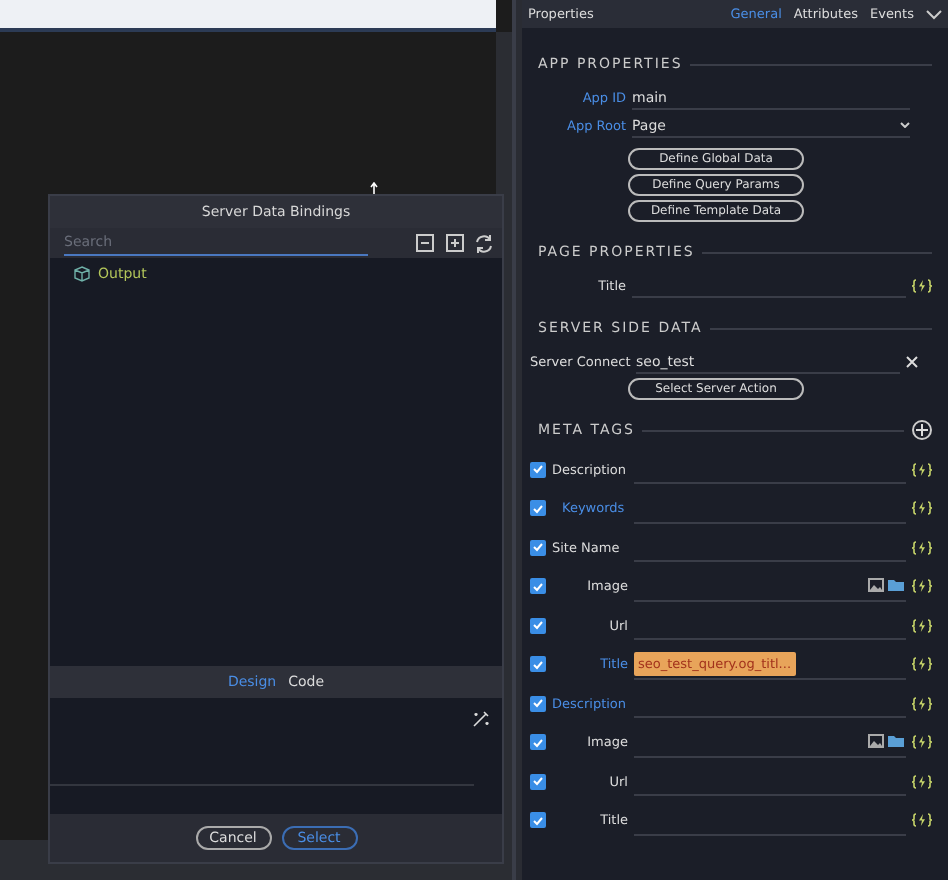 This screenshot has height=880, width=948. I want to click on expand-icon, so click(454, 243).